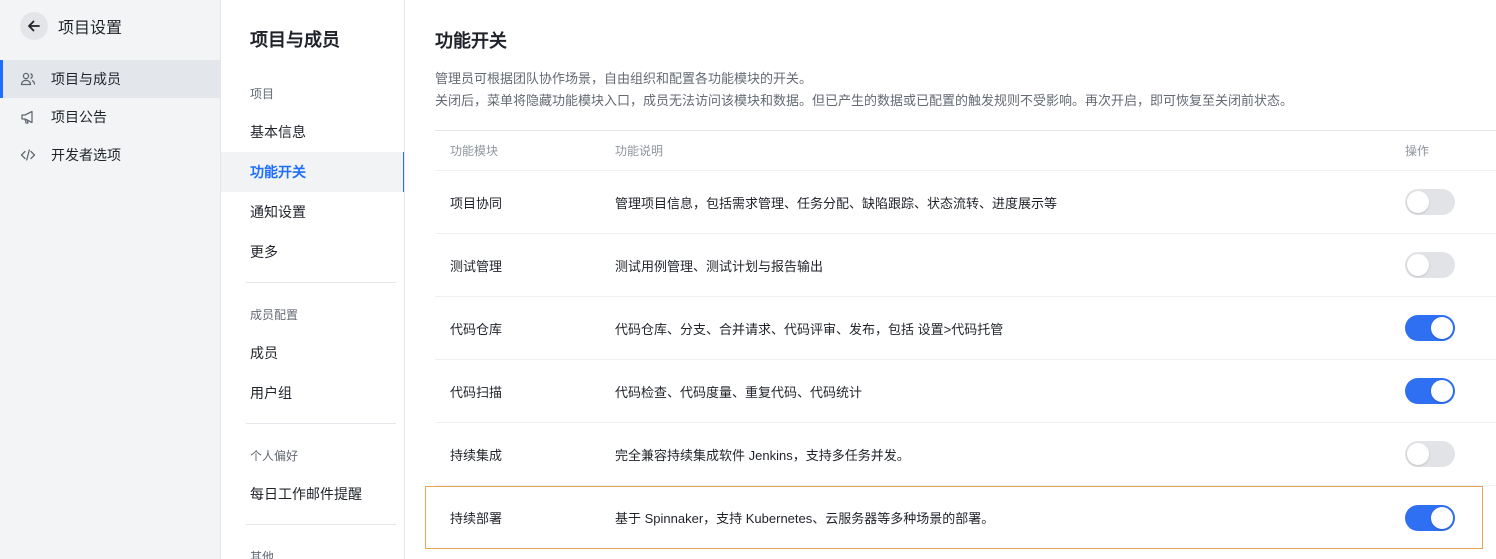 Image resolution: width=1496 pixels, height=559 pixels. What do you see at coordinates (312, 252) in the screenshot?
I see `subnav-item-more: 更多` at bounding box center [312, 252].